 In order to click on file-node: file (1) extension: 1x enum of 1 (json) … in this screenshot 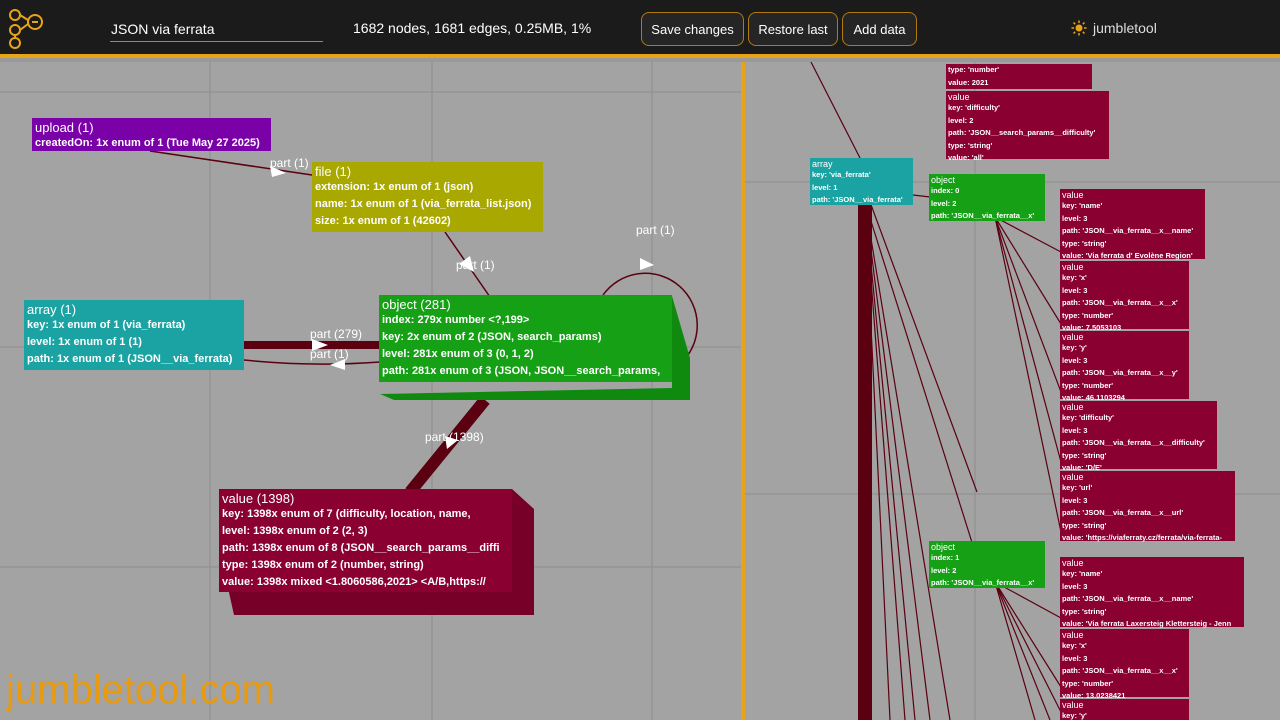, I will do `click(427, 197)`.